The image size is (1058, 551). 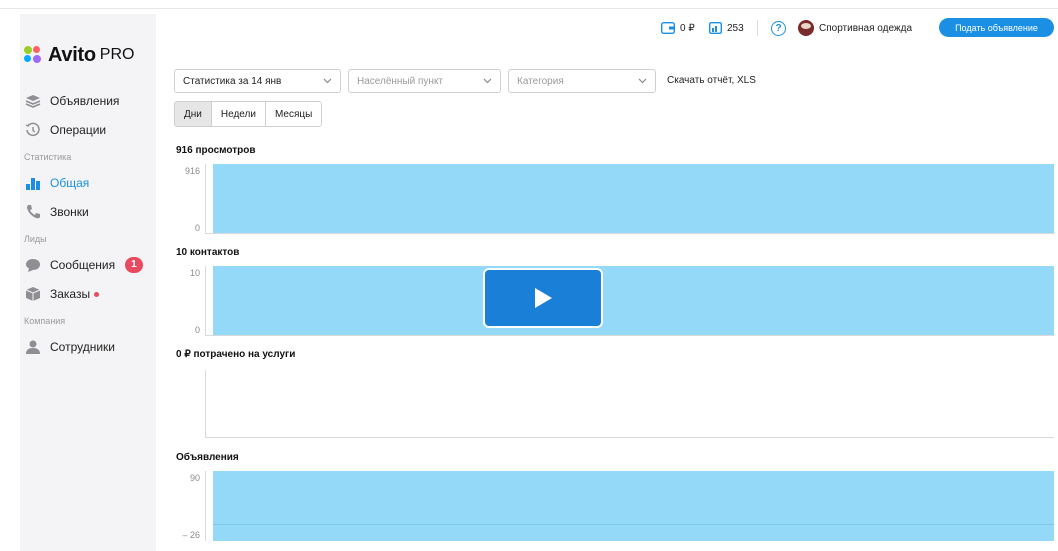 I want to click on download-report-link: Скачать отчёт, XLS, so click(x=711, y=80).